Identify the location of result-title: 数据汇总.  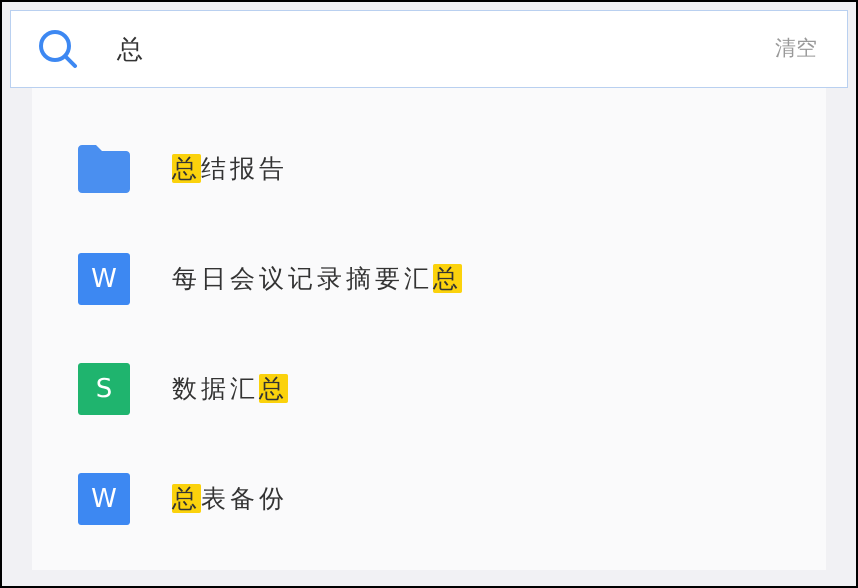
(230, 389).